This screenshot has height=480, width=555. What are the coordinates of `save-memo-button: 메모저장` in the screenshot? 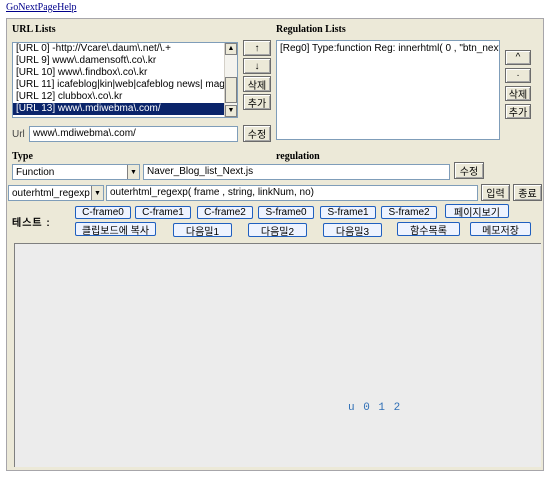 It's located at (500, 229).